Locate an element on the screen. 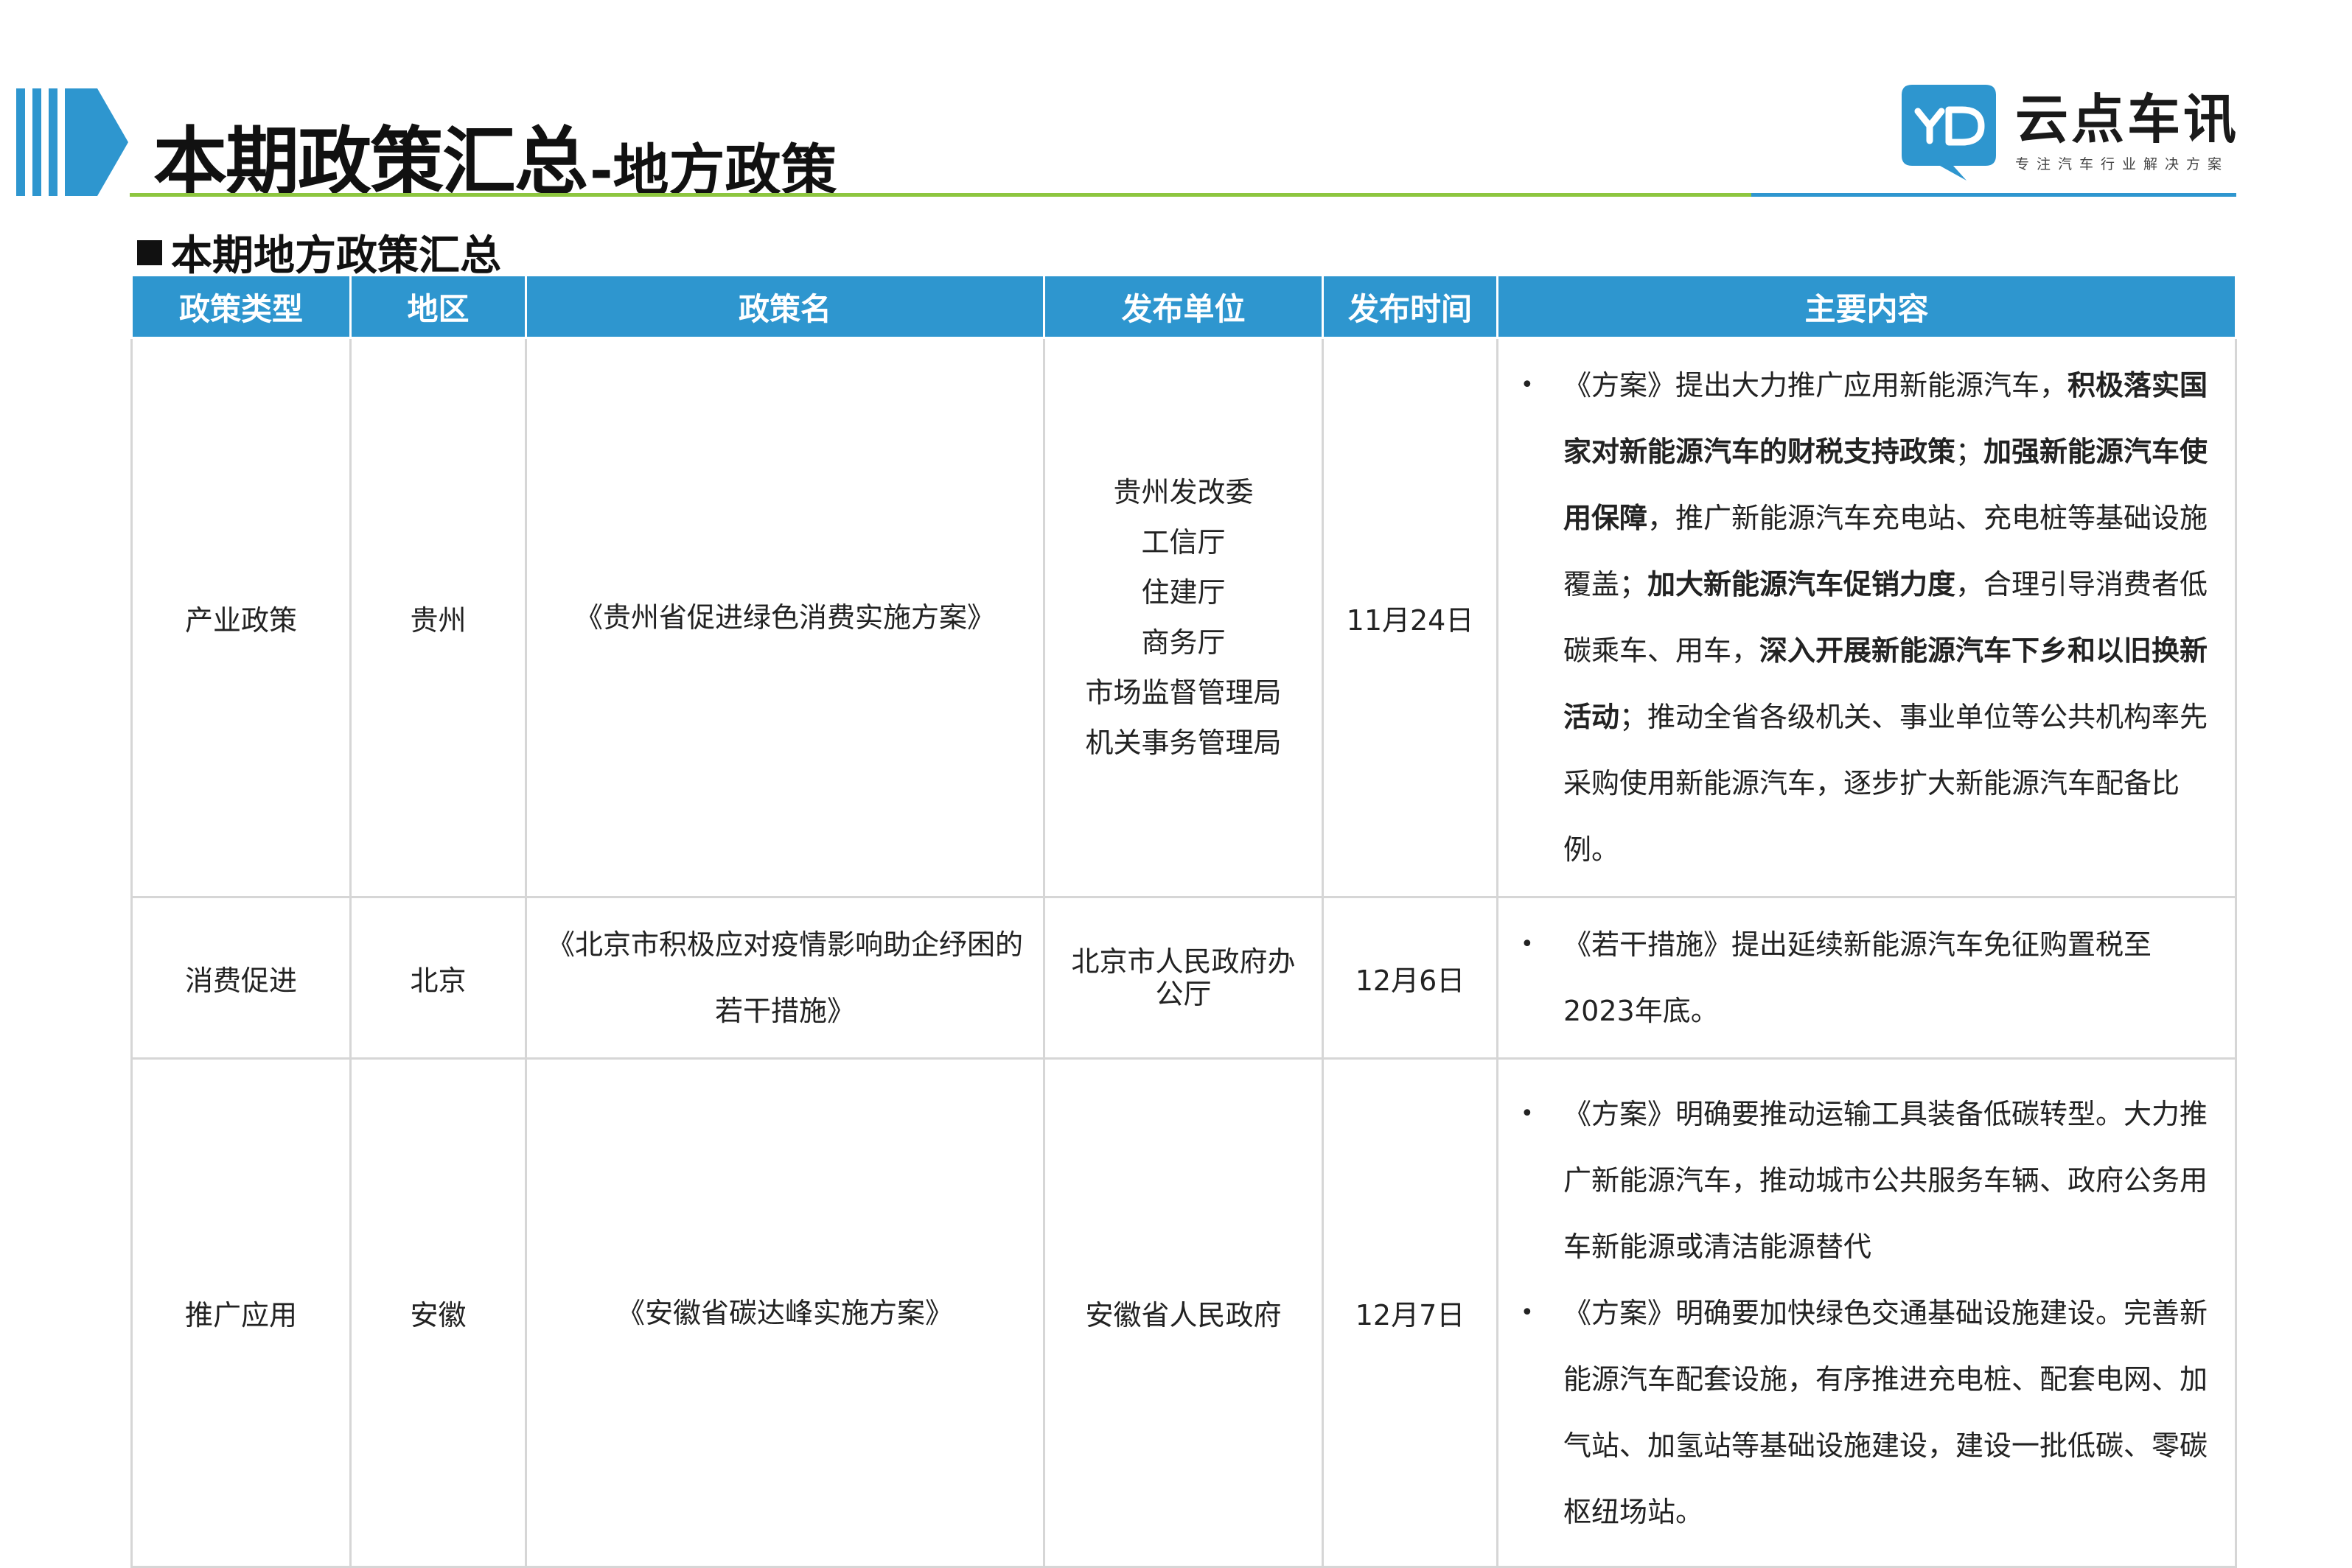 This screenshot has width=2352, height=1568. text-phrase: 《若干措施》提出延续新能源汽车免征购置税至2023年底。 is located at coordinates (1857, 977).